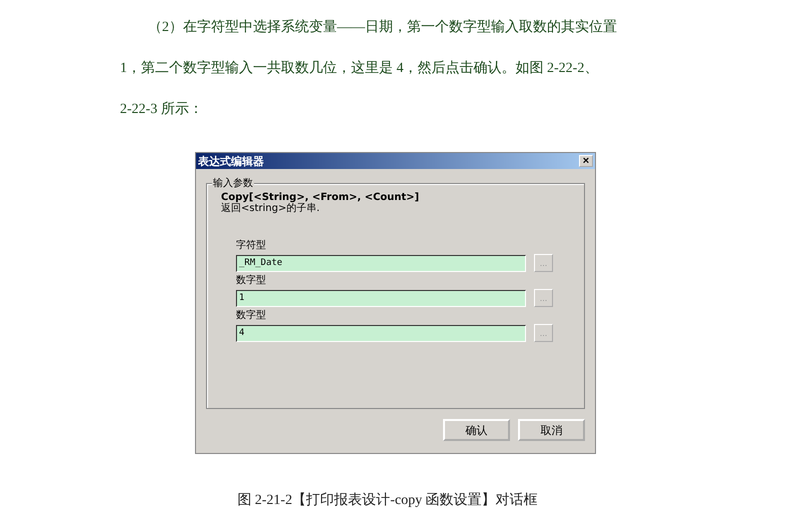  I want to click on dialog-button: 取消, so click(551, 430).